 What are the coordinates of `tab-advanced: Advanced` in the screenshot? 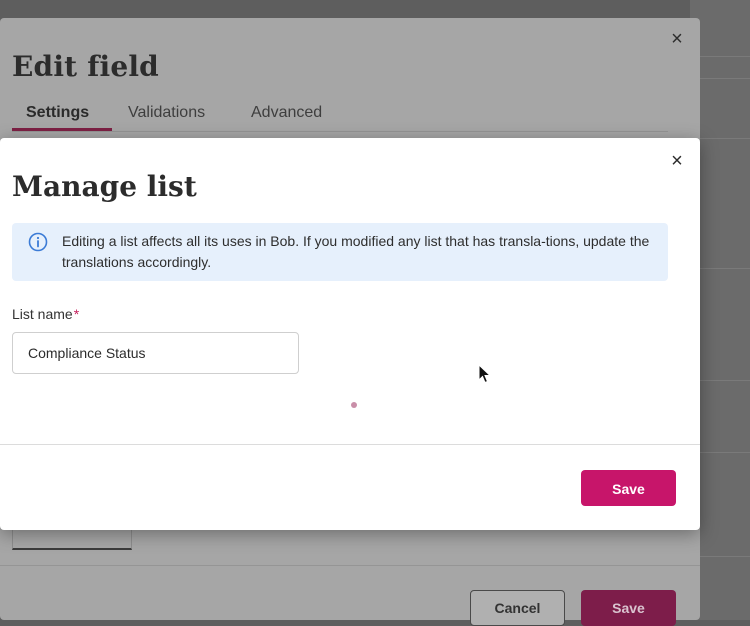 It's located at (286, 113).